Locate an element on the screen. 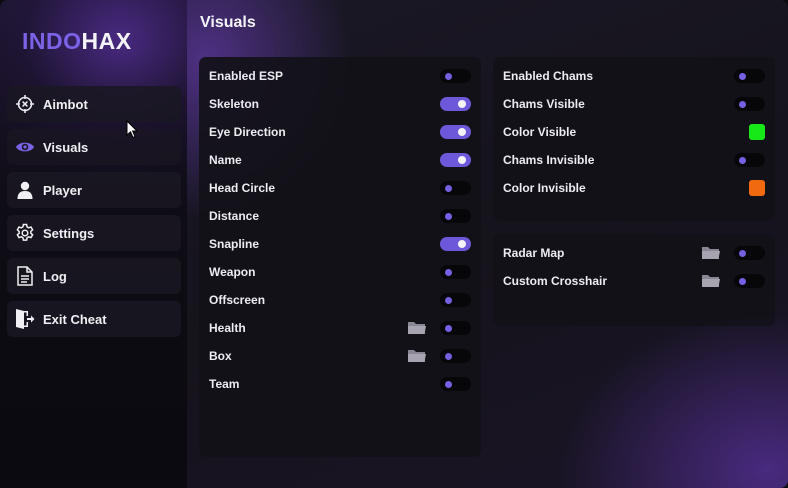  color-swatch-color-invisible is located at coordinates (757, 188).